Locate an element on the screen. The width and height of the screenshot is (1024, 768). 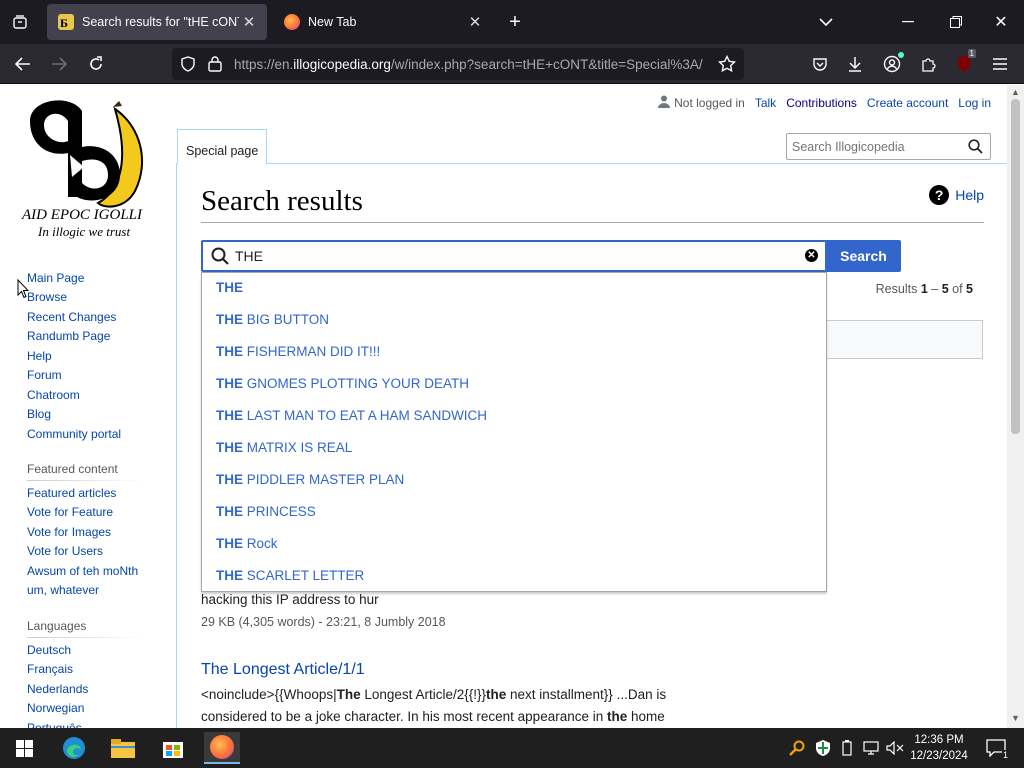
suggestion-item: THE FISHERMAN DID IT!!! is located at coordinates (298, 351).